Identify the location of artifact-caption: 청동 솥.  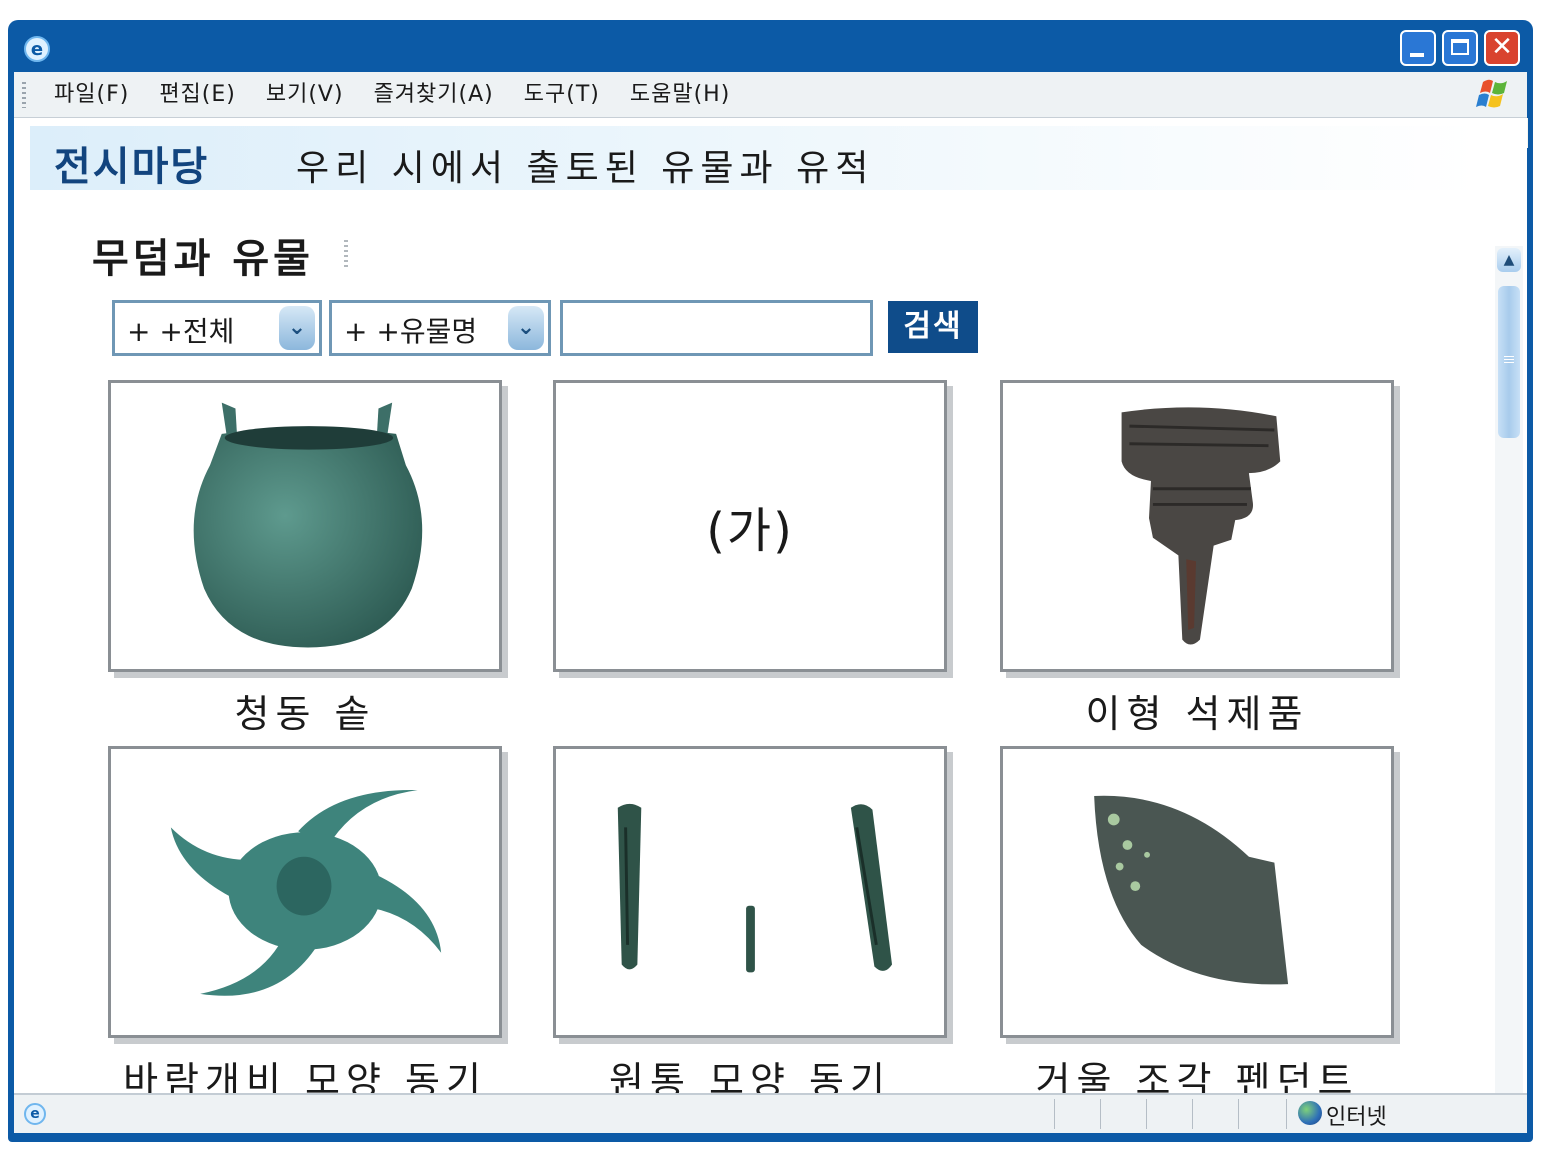
(305, 714).